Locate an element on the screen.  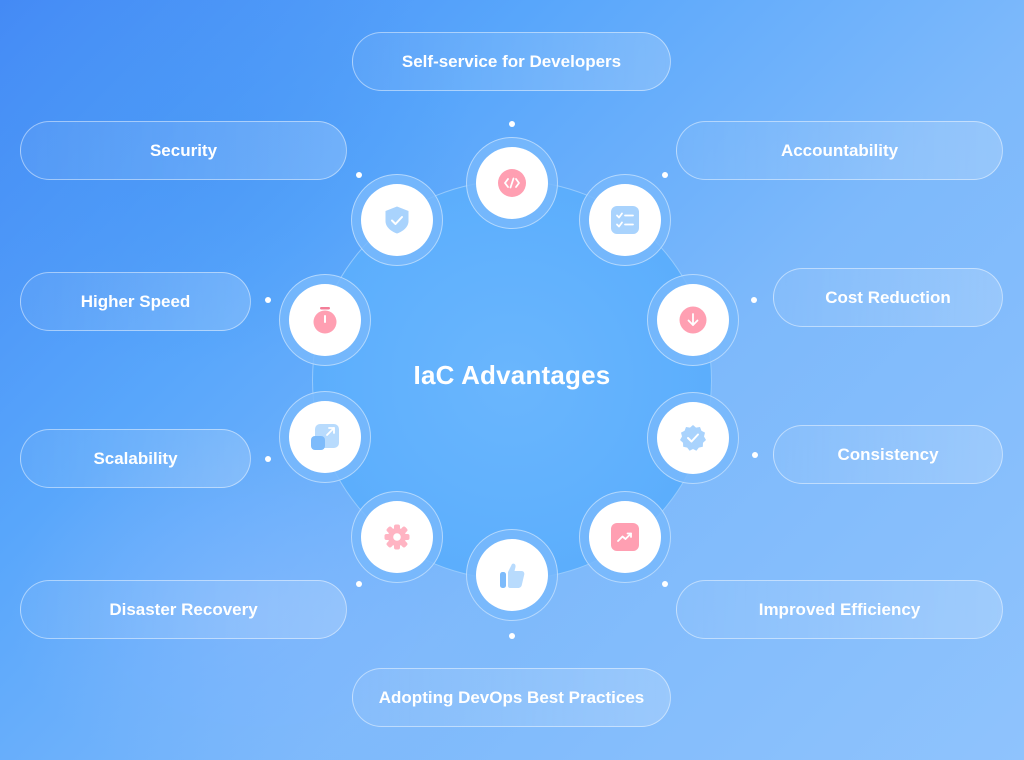
node-consistency is located at coordinates (693, 438).